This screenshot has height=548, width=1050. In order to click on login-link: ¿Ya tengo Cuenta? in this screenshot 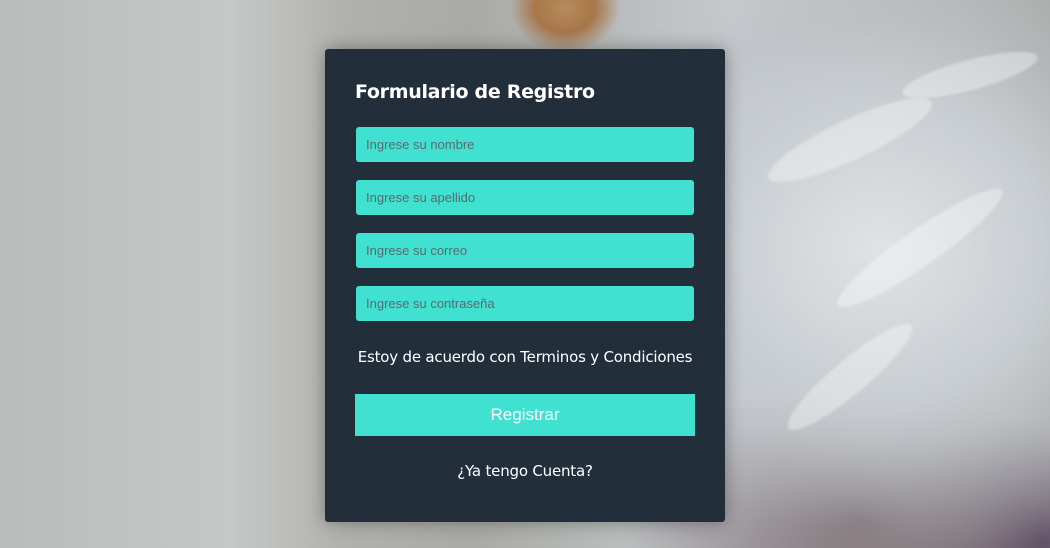, I will do `click(525, 471)`.